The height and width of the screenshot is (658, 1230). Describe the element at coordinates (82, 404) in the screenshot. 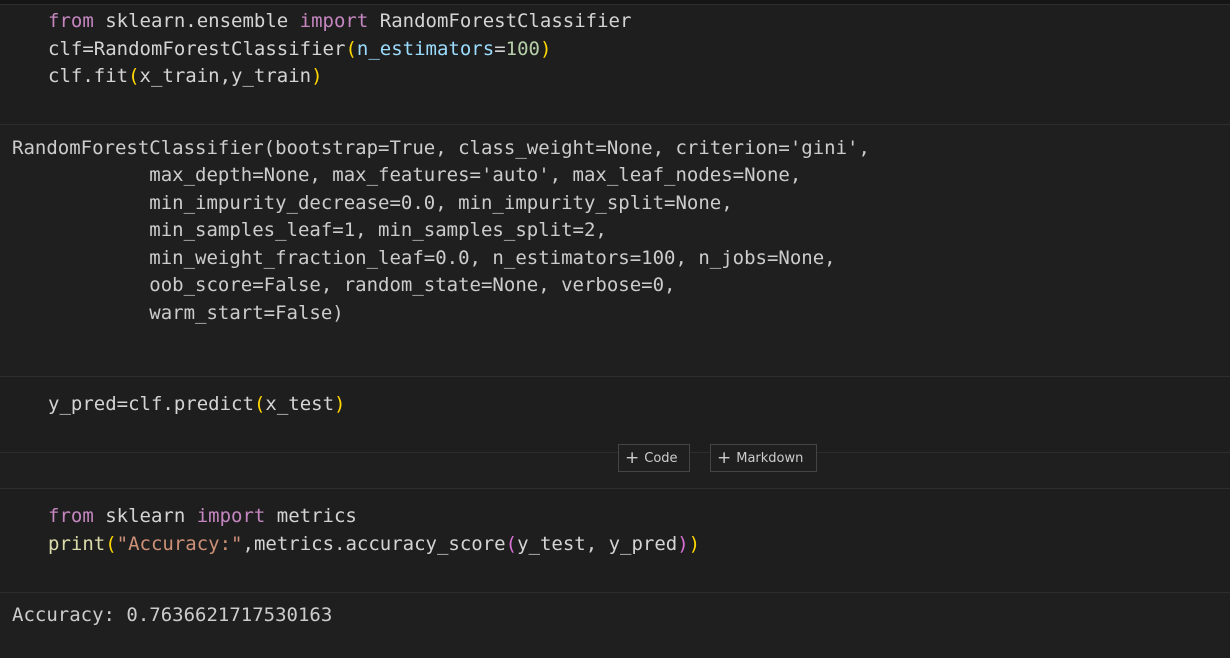

I see `code-token: y_pred` at that location.